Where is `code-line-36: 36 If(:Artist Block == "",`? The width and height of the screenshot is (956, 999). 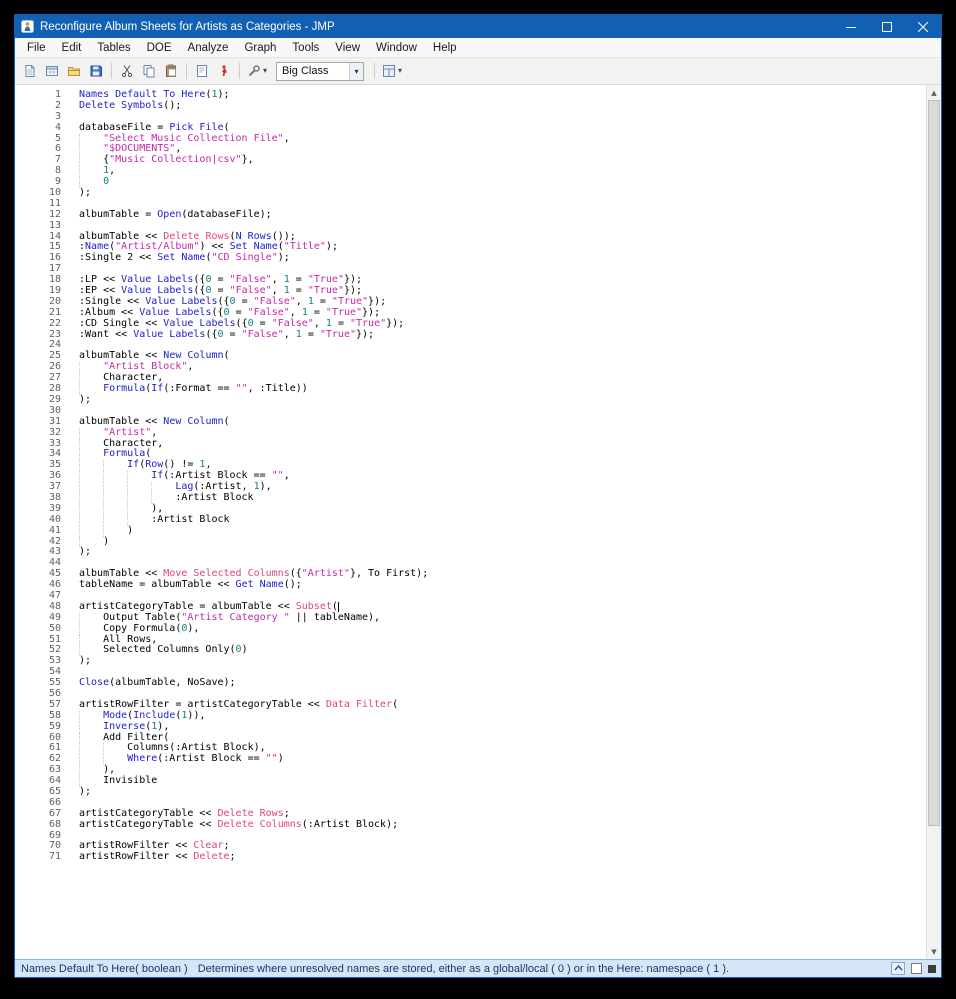
code-line-36: 36 If(:Artist Block == "", is located at coordinates (470, 476).